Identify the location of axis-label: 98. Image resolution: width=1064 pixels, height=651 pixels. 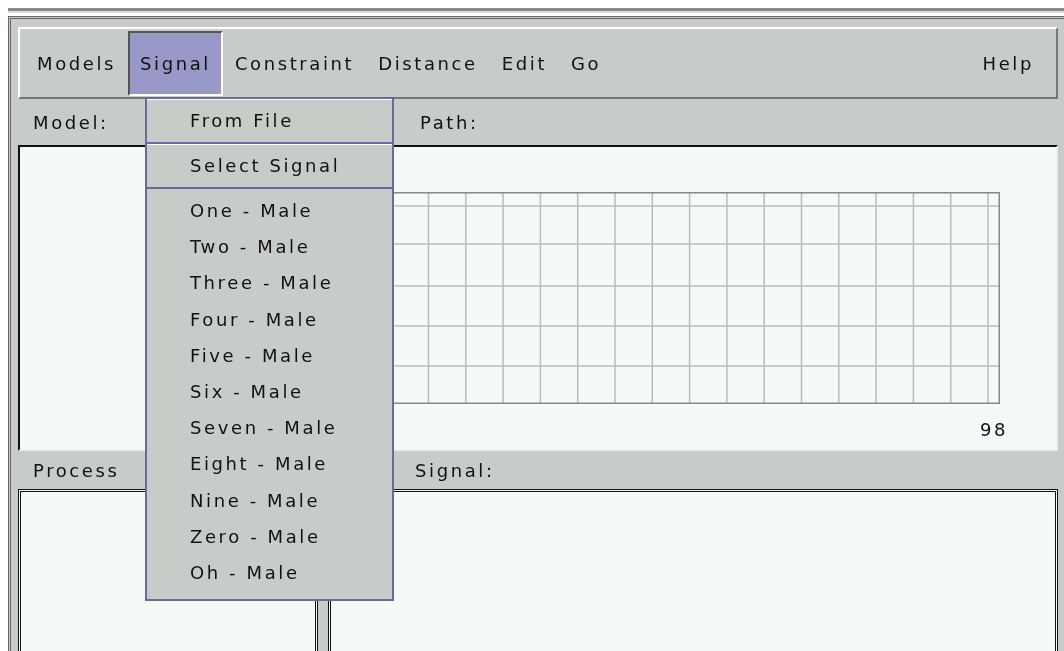
(994, 429).